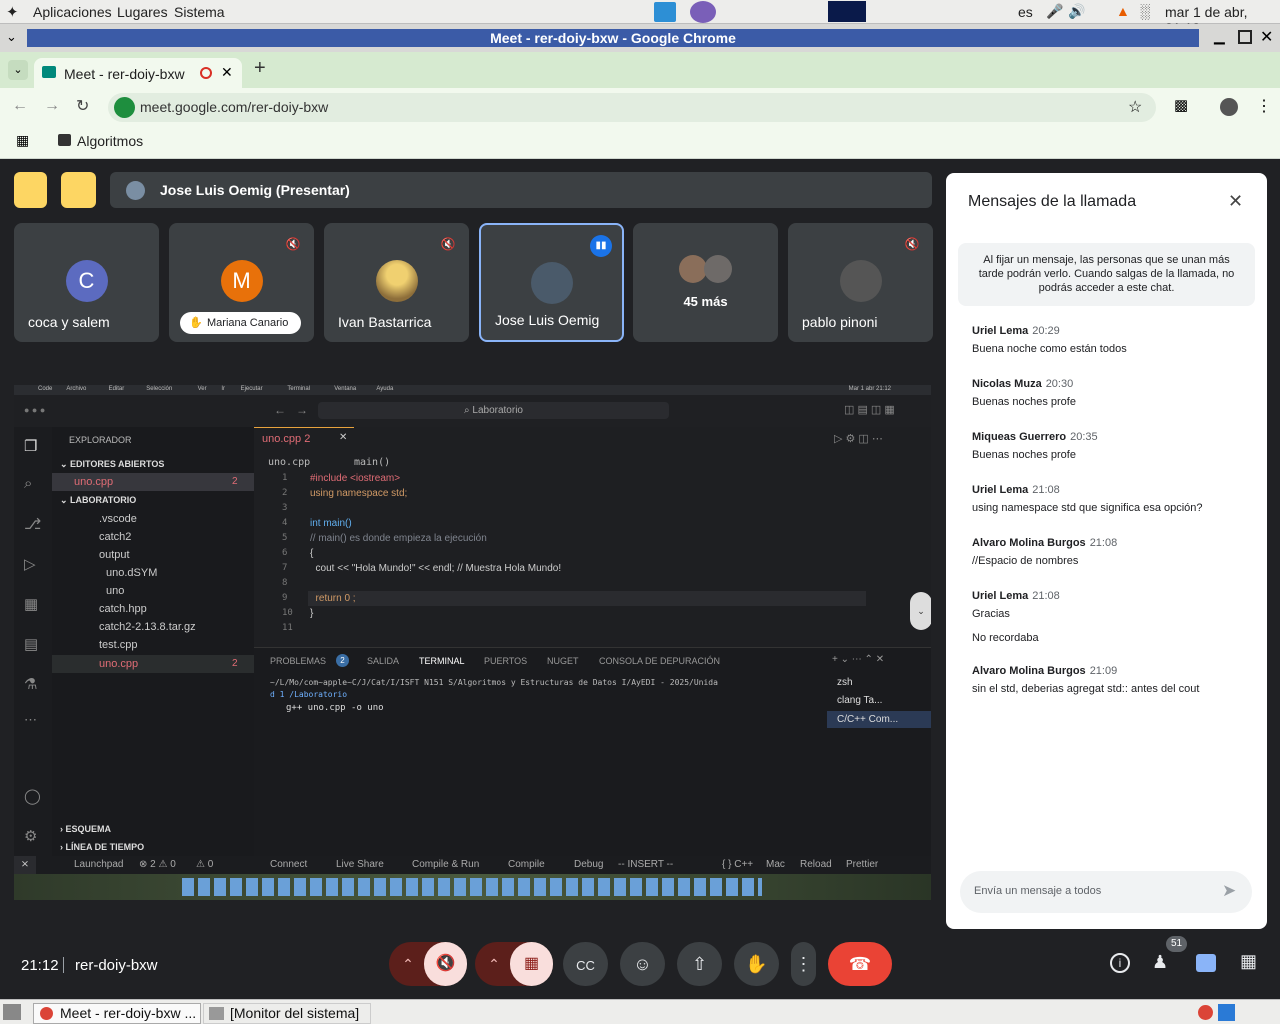  What do you see at coordinates (845, 682) in the screenshot?
I see `terminal-zsh: zsh` at bounding box center [845, 682].